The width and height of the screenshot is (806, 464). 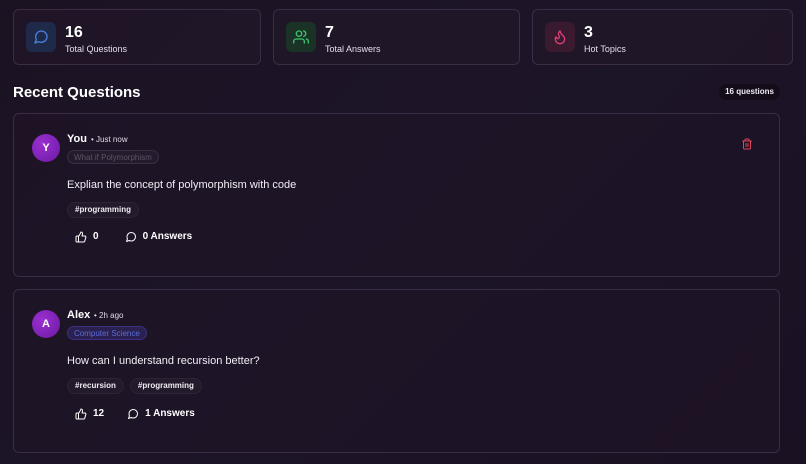 What do you see at coordinates (560, 37) in the screenshot?
I see `flame-icon` at bounding box center [560, 37].